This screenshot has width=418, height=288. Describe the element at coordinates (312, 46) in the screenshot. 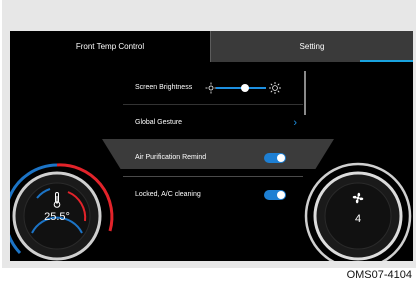

I see `tab-setting: Setting` at that location.